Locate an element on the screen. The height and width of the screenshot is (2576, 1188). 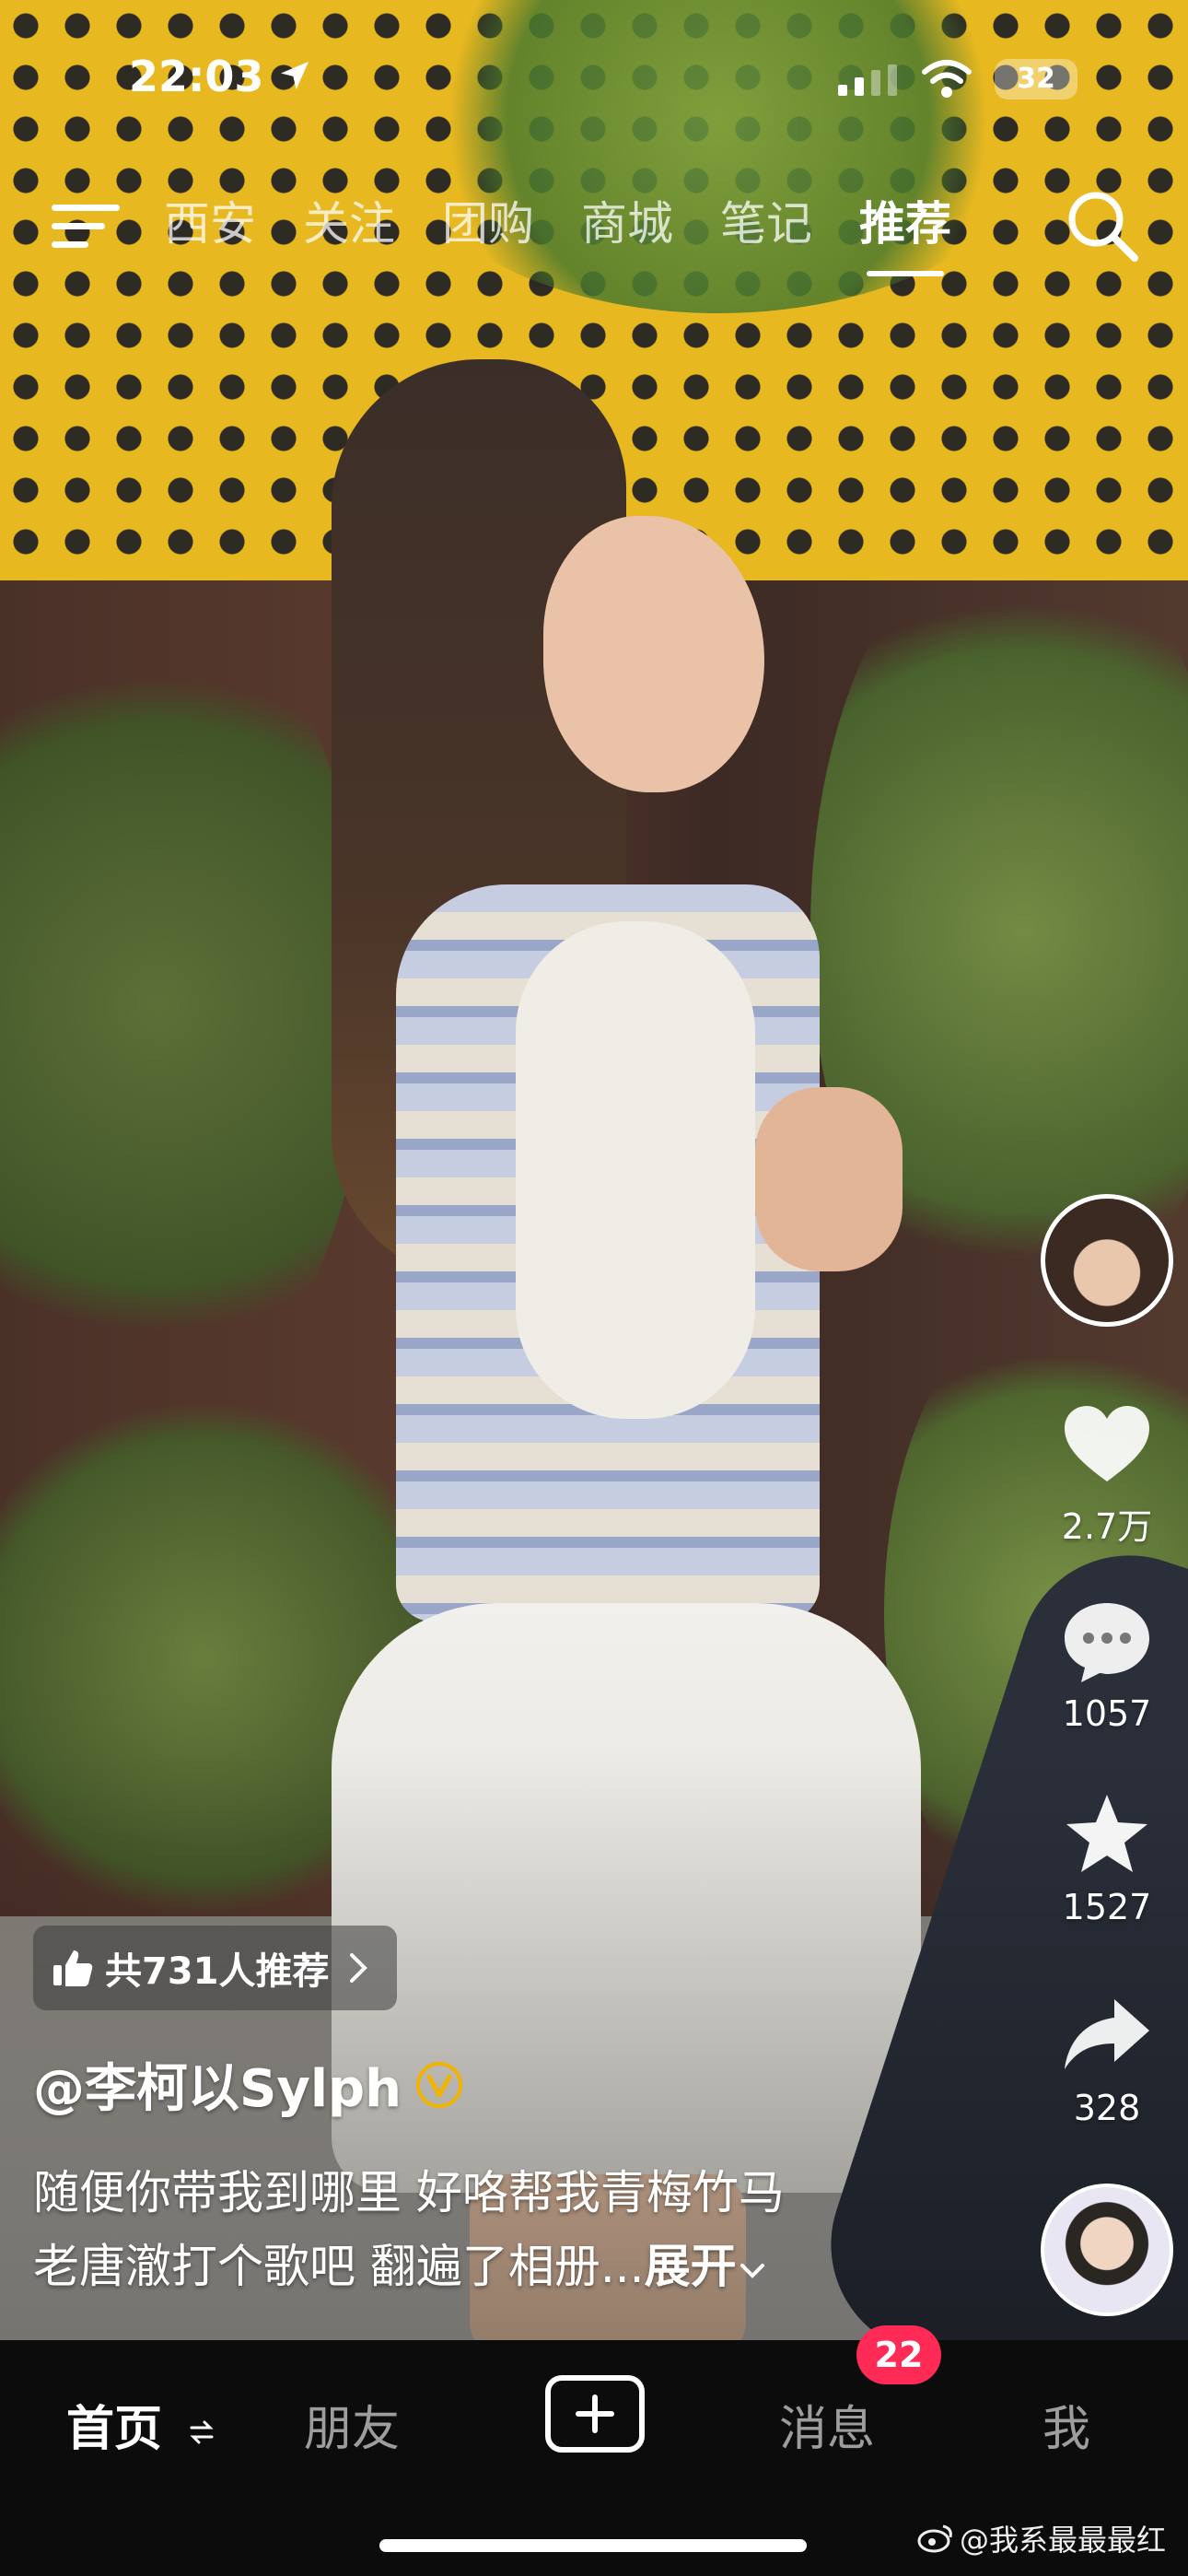
recommend-pill: 共731人推荐 is located at coordinates (215, 1968).